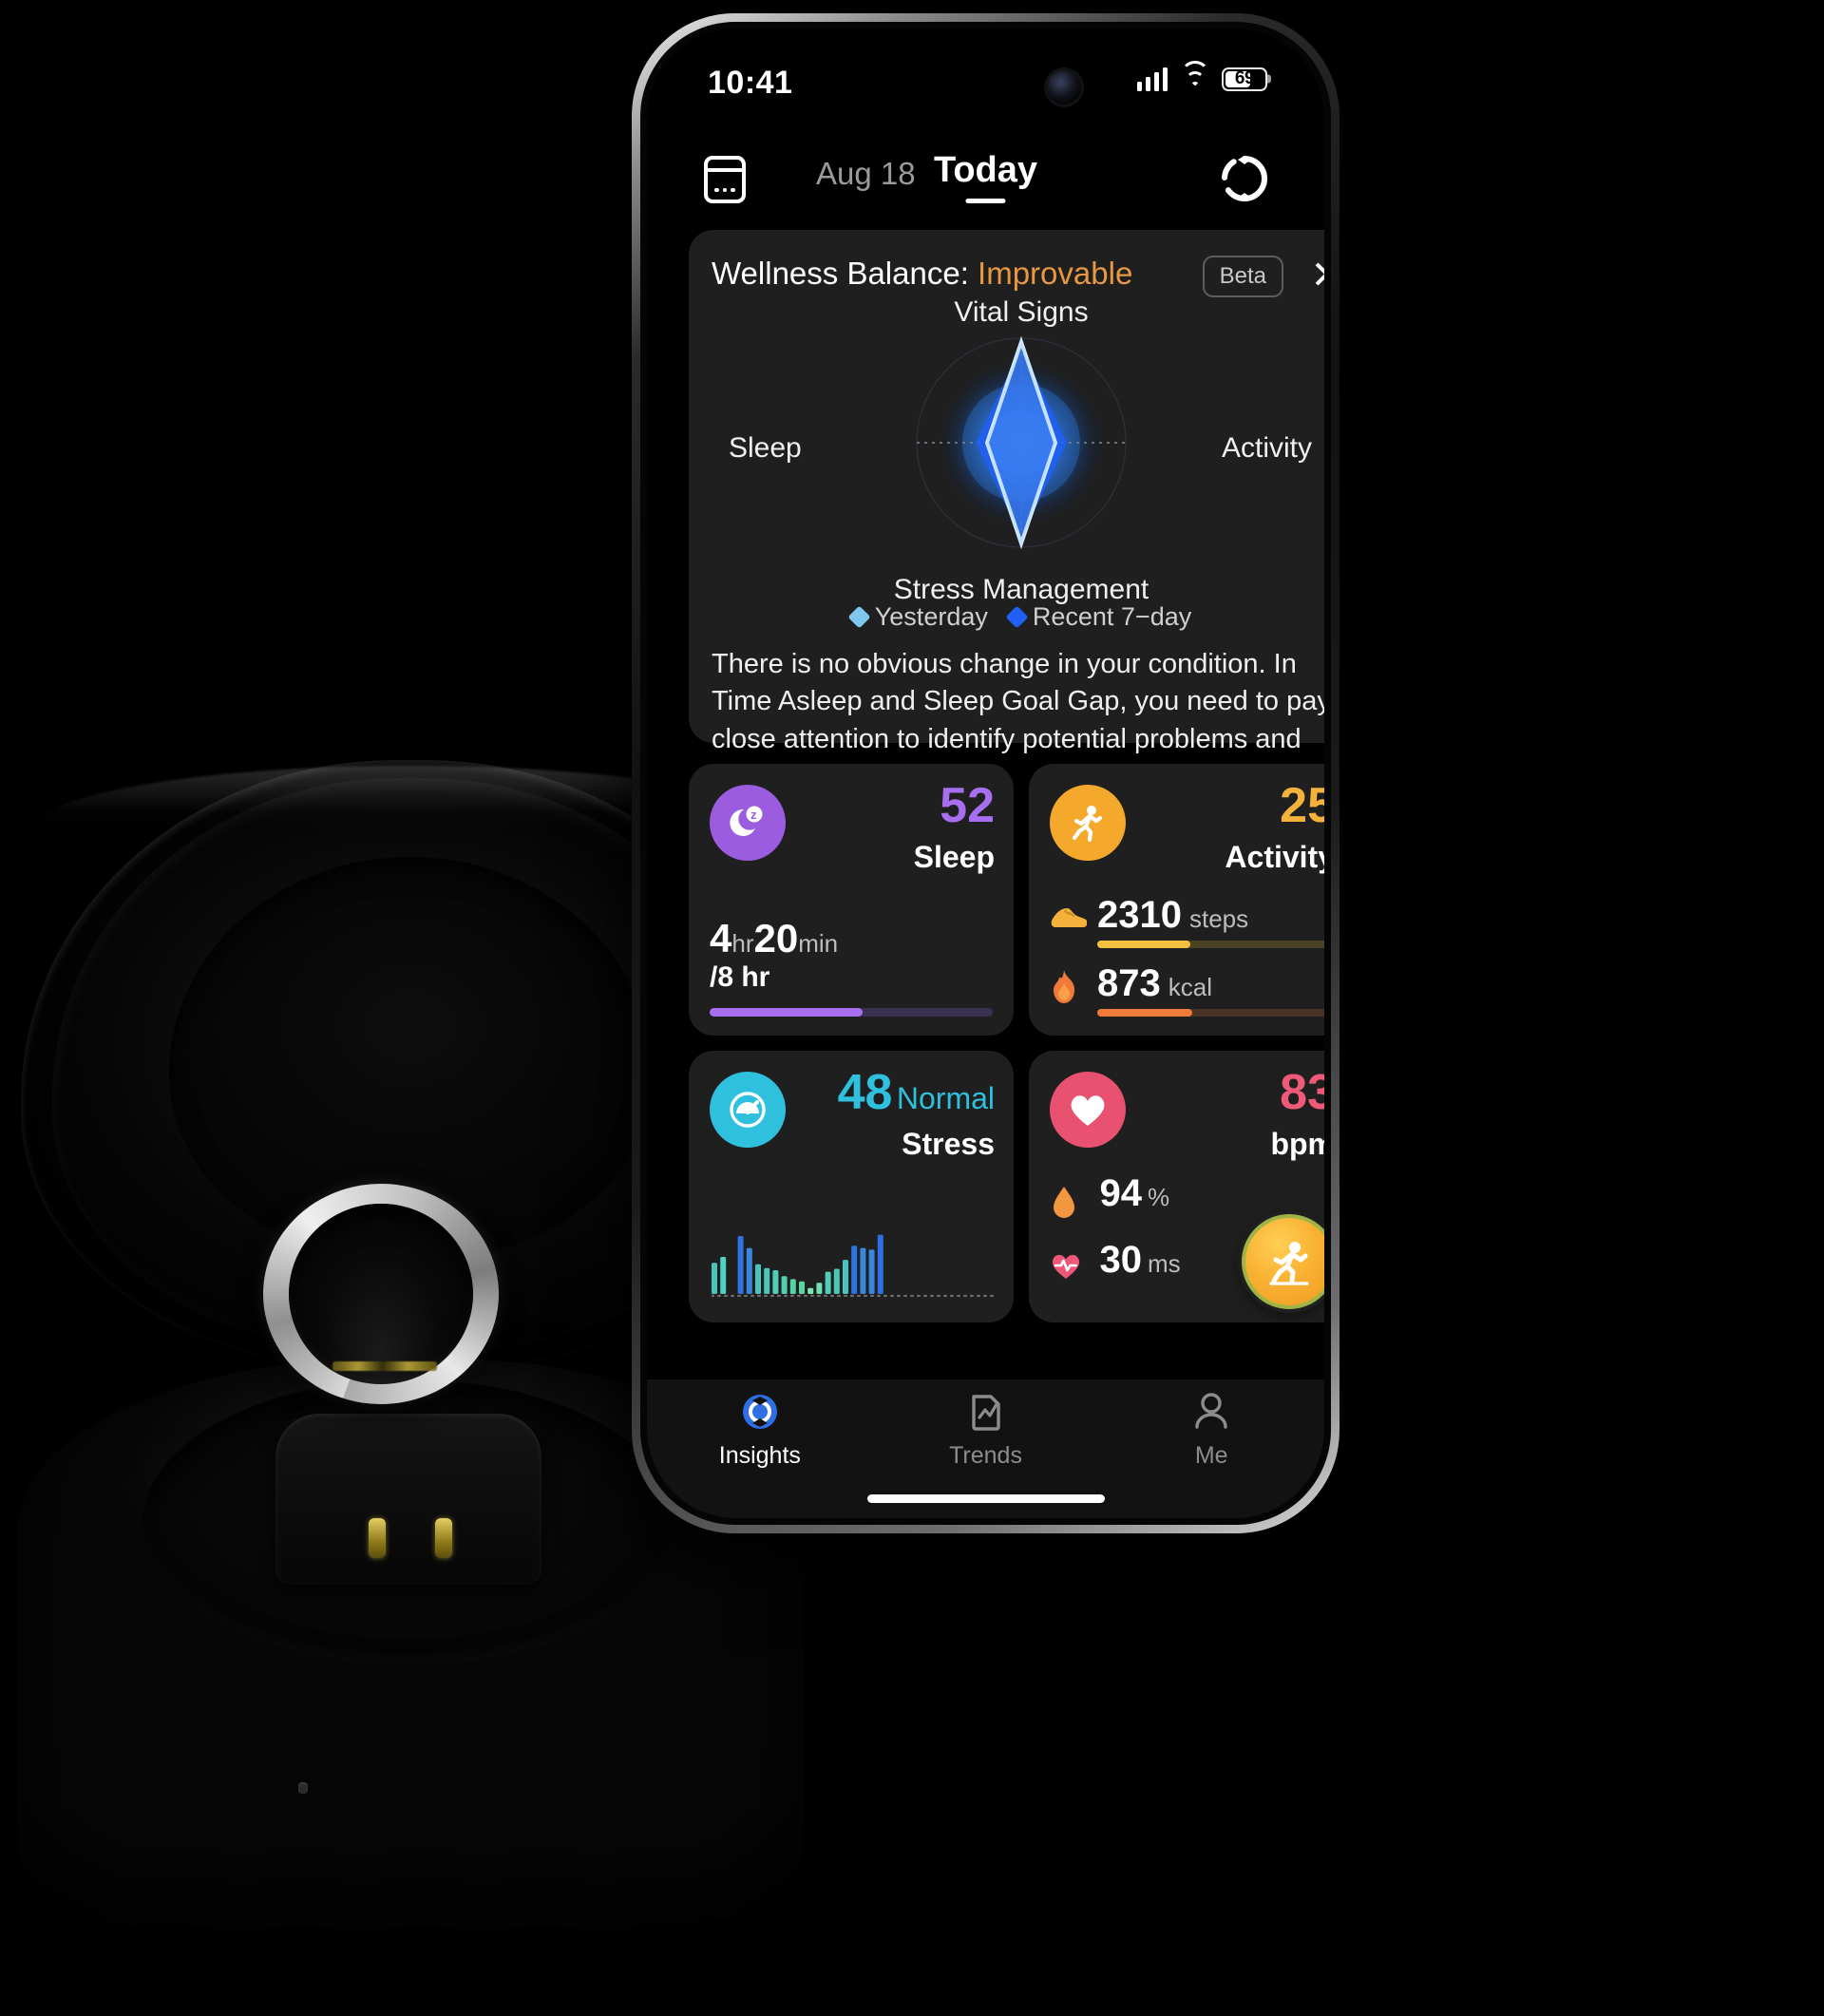 The height and width of the screenshot is (2016, 1824). What do you see at coordinates (1120, 1193) in the screenshot?
I see `spo2-value: 94` at bounding box center [1120, 1193].